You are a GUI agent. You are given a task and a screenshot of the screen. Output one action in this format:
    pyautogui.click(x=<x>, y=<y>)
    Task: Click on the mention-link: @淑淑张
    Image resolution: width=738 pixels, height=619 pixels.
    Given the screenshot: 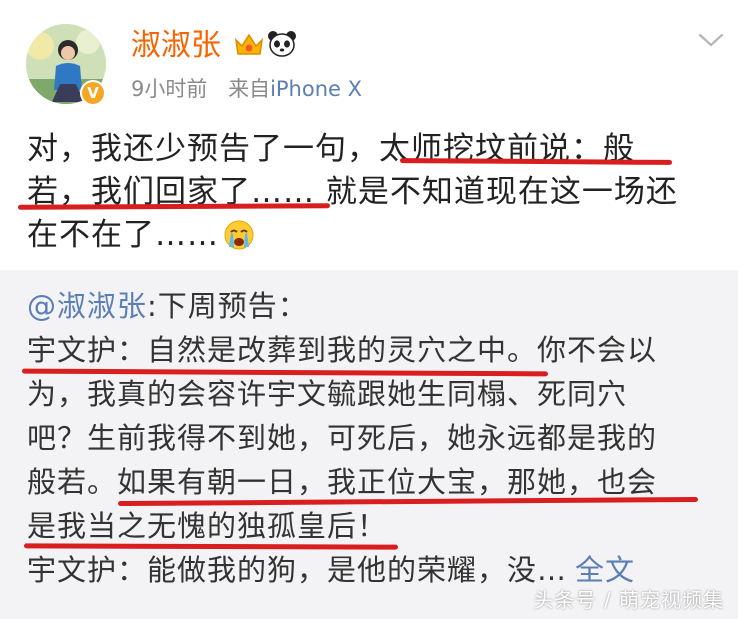 What is the action you would take?
    pyautogui.click(x=87, y=306)
    